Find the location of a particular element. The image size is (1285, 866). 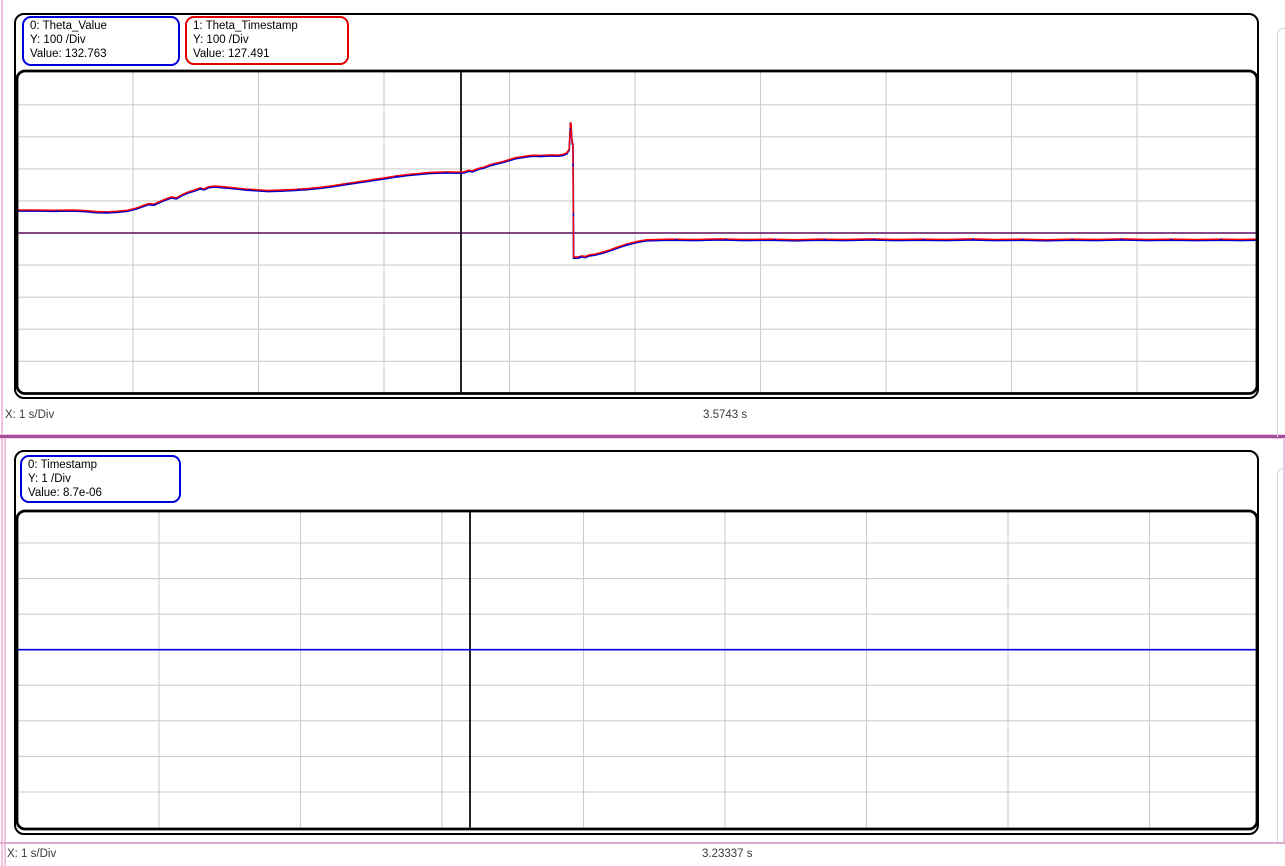

legend-title: 1: Theta_Timestamp is located at coordinates (245, 26).